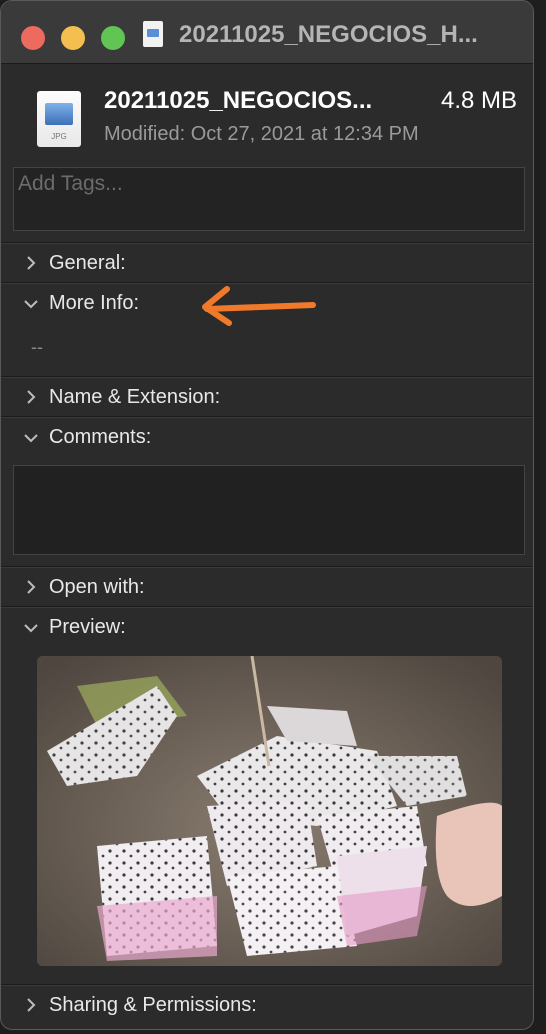 Image resolution: width=546 pixels, height=1034 pixels. I want to click on section-more-info-label: More Info:, so click(94, 303).